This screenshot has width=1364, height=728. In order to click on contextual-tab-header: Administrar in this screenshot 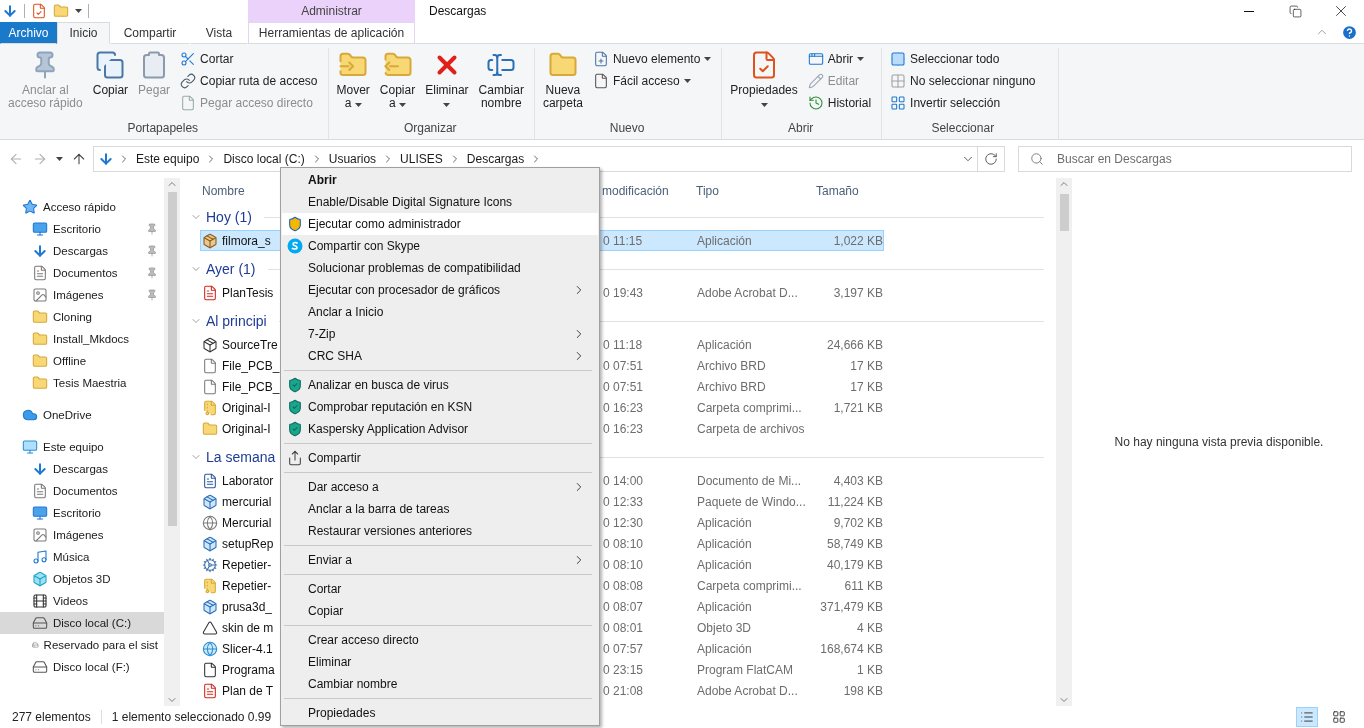, I will do `click(331, 11)`.